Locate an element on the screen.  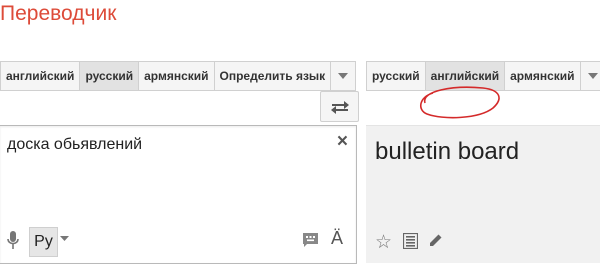
target-language-bar: русский английский армянский is located at coordinates (483, 76).